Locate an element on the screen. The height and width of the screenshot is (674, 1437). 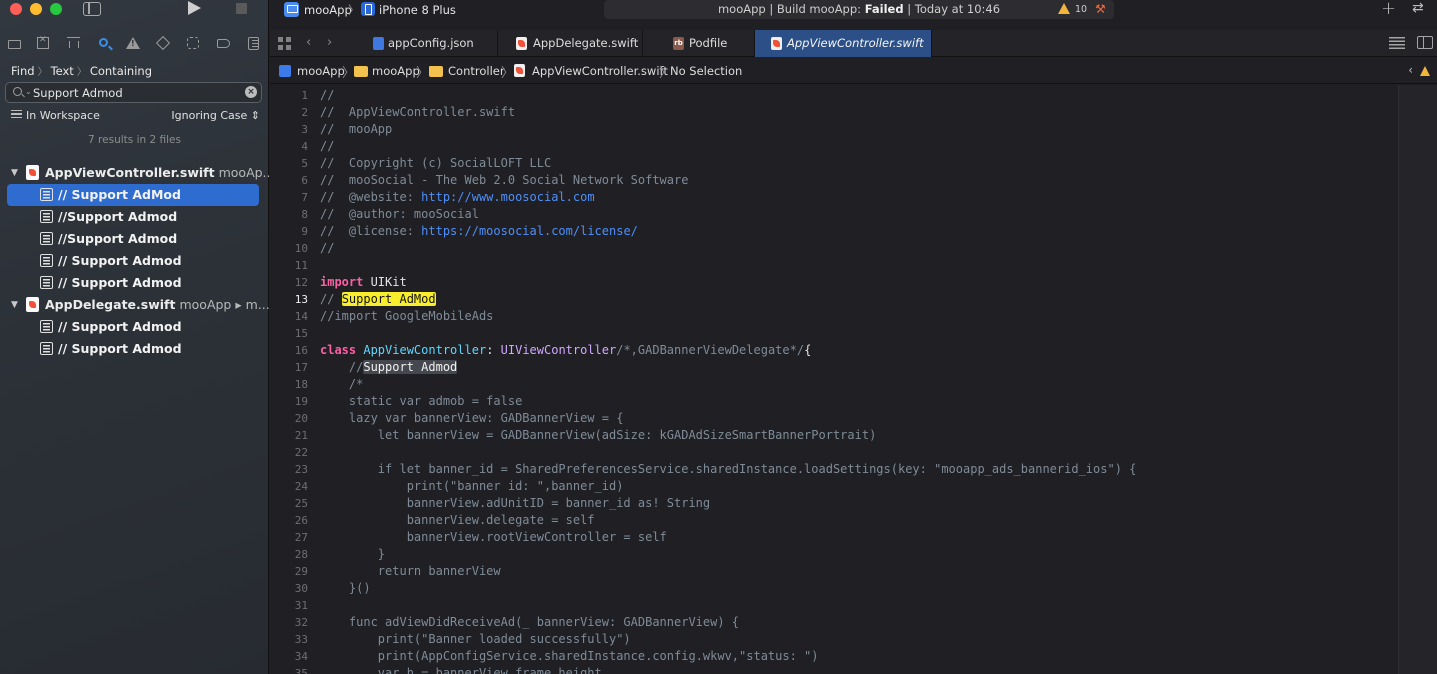
line-number: 8 is located at coordinates (304, 214).